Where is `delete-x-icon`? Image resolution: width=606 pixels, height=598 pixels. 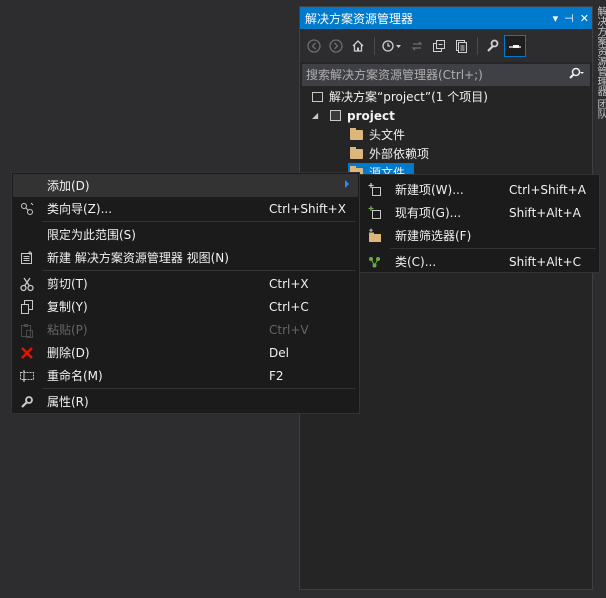
delete-x-icon is located at coordinates (27, 353).